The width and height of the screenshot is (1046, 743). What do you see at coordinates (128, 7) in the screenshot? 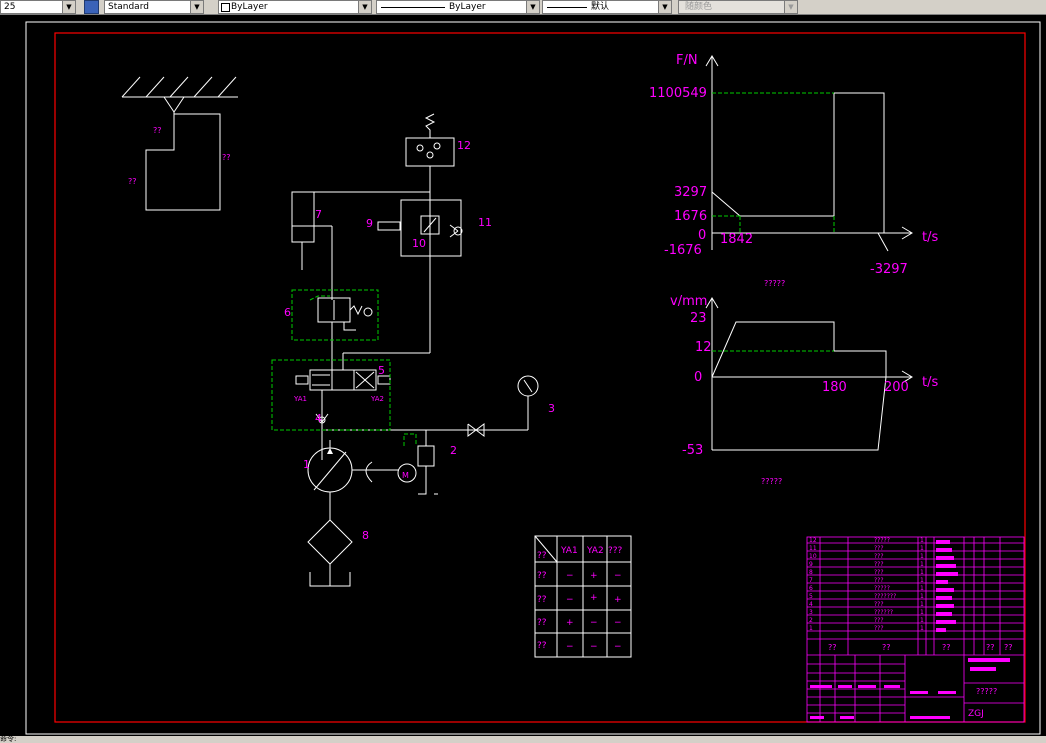
I see `text-style-value: Standard` at bounding box center [128, 7].